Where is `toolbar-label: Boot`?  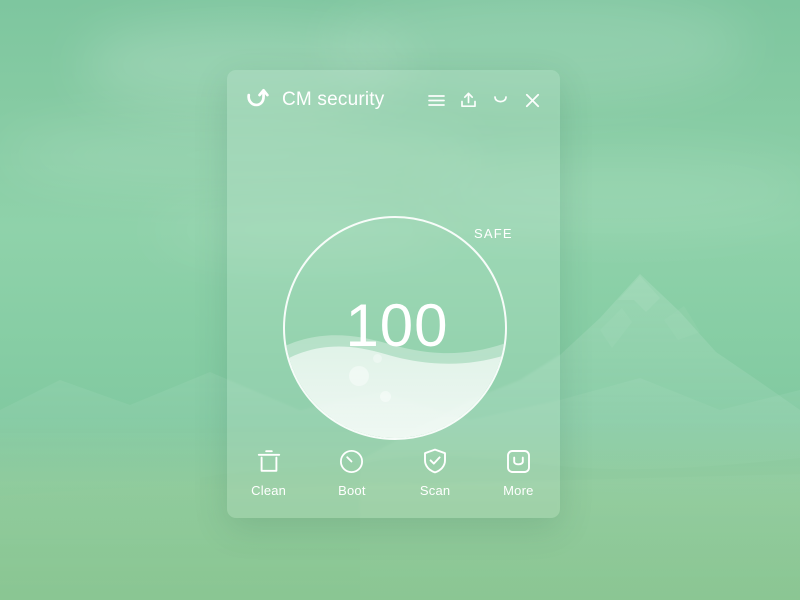
toolbar-label: Boot is located at coordinates (352, 490).